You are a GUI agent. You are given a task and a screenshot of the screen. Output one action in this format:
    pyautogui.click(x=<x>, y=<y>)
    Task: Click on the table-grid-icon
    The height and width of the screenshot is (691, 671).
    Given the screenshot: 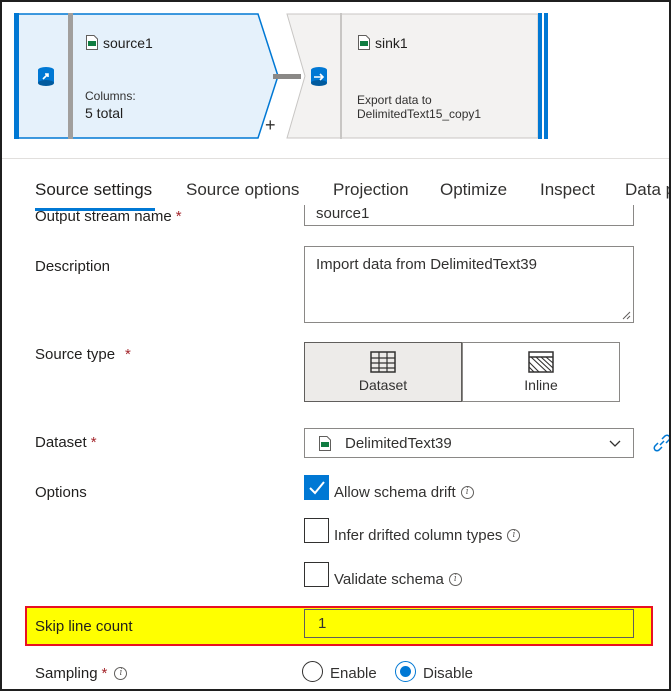 What is the action you would take?
    pyautogui.click(x=383, y=362)
    